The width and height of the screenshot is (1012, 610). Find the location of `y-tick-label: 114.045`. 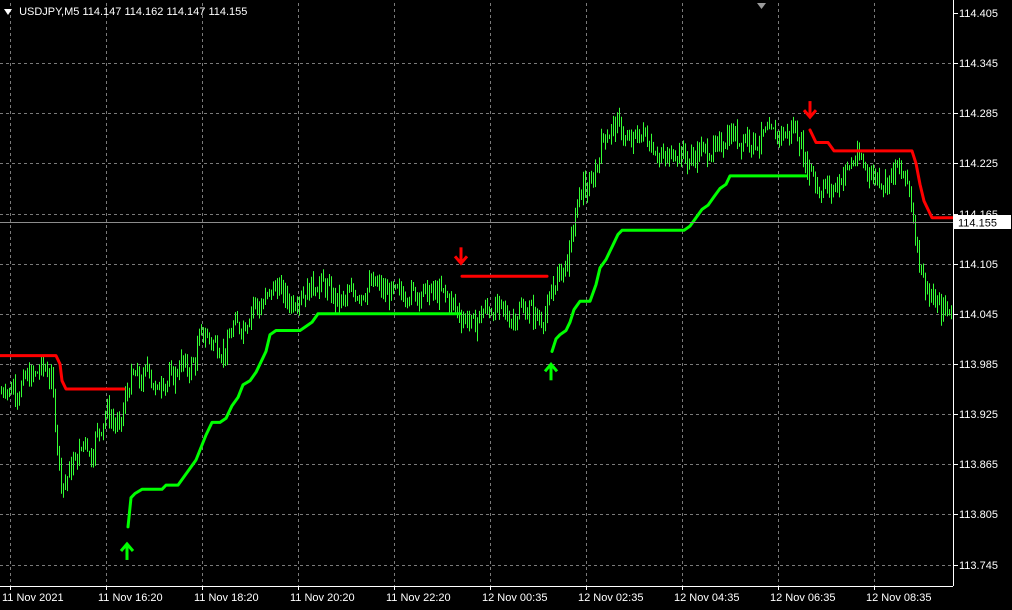

y-tick-label: 114.045 is located at coordinates (978, 315).